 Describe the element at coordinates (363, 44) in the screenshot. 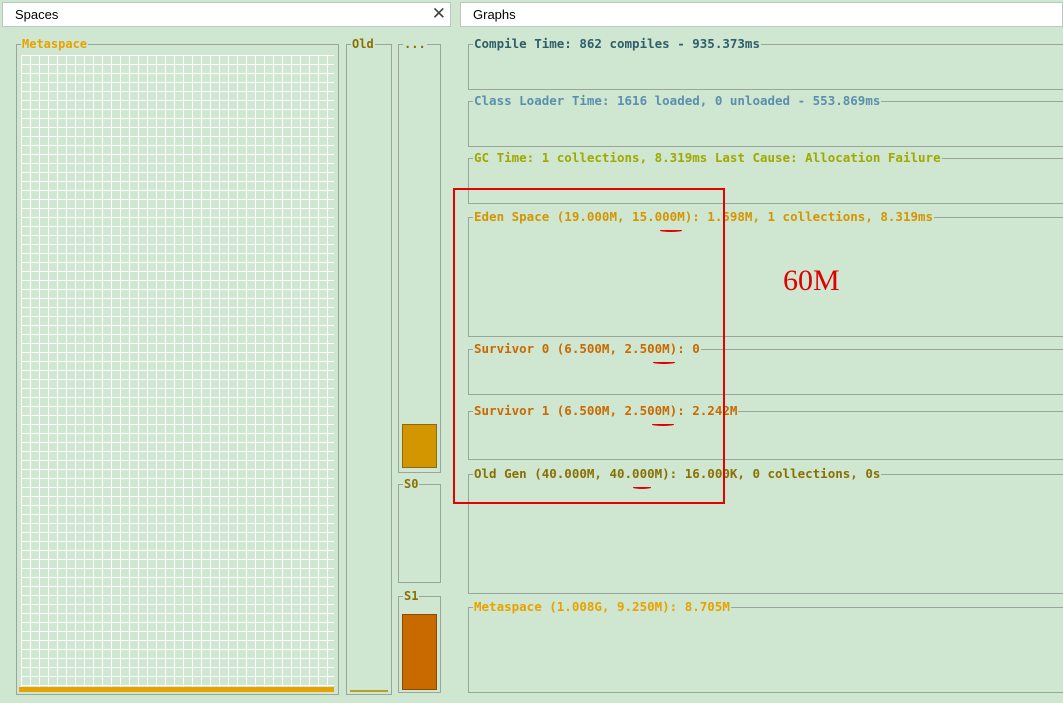

I see `old-space-label: Old` at that location.